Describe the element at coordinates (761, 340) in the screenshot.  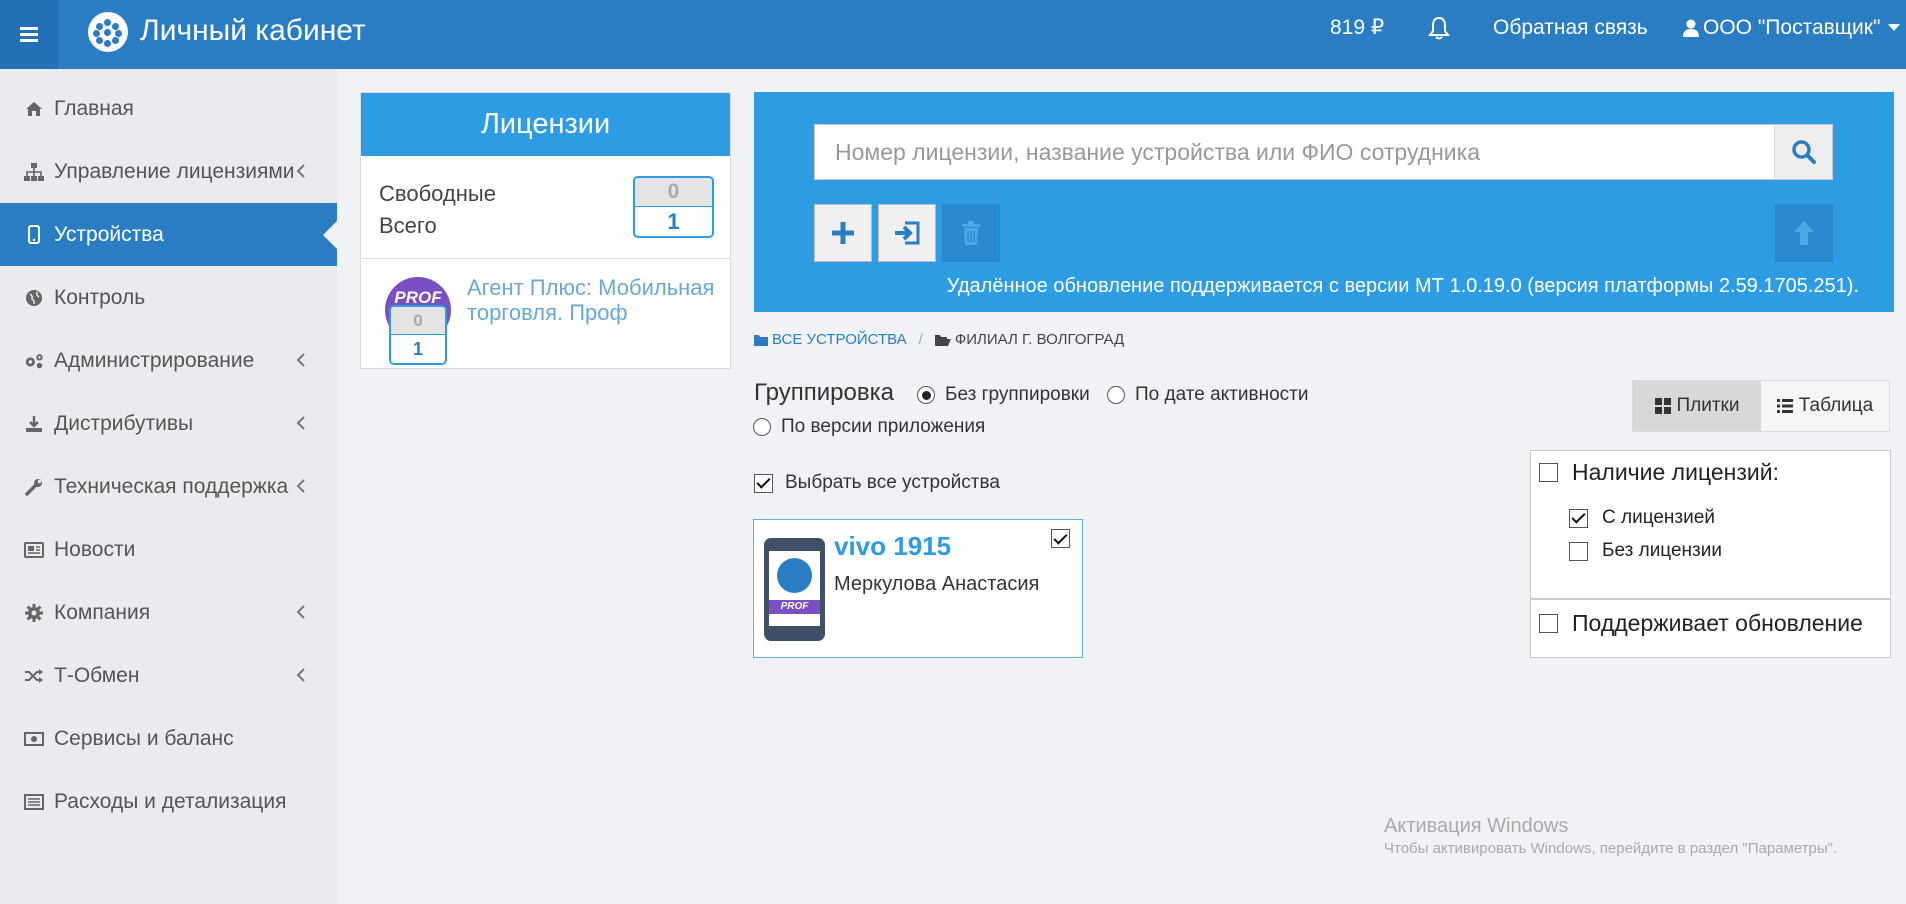
I see `folder-icon` at that location.